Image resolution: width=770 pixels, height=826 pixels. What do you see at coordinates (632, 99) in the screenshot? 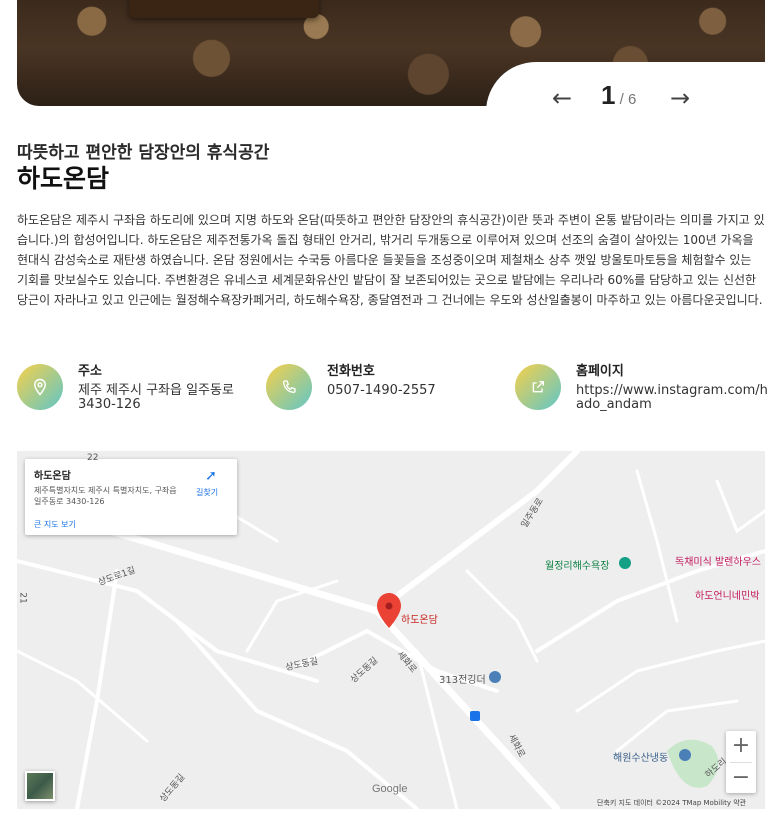
I see `slide-total-number: 6` at bounding box center [632, 99].